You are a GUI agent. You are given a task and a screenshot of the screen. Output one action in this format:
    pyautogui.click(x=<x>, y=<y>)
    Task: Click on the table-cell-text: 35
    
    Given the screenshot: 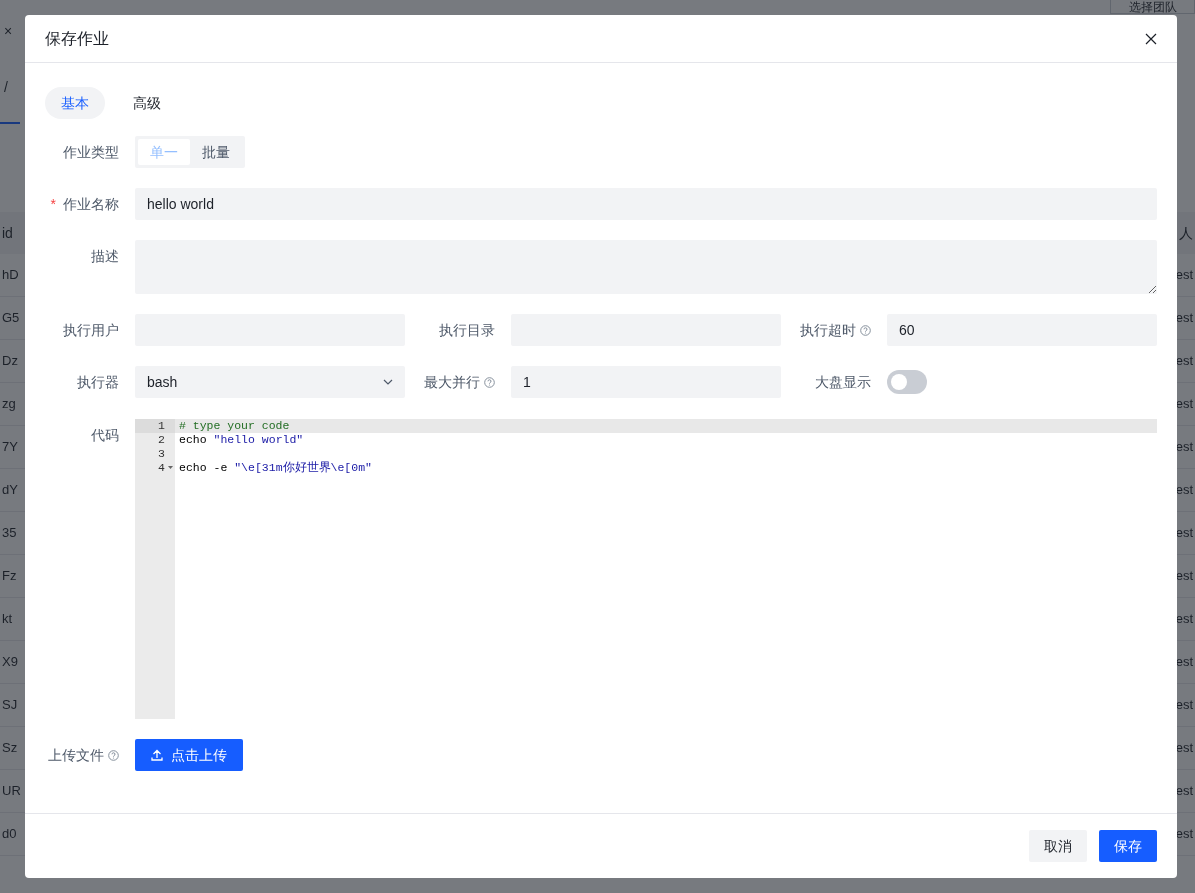 What is the action you would take?
    pyautogui.click(x=9, y=533)
    